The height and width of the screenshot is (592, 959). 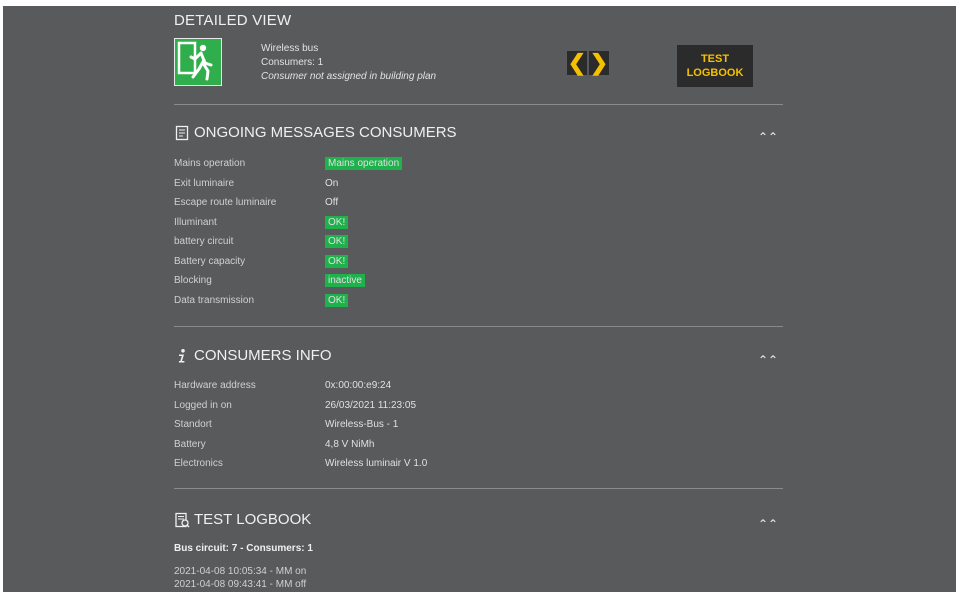 I want to click on messages-title: ONGOING MESSAGES CONSUMERS, so click(x=325, y=132).